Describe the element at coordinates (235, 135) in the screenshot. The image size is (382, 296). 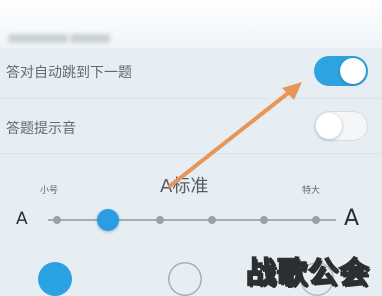
I see `annotation-arrow` at that location.